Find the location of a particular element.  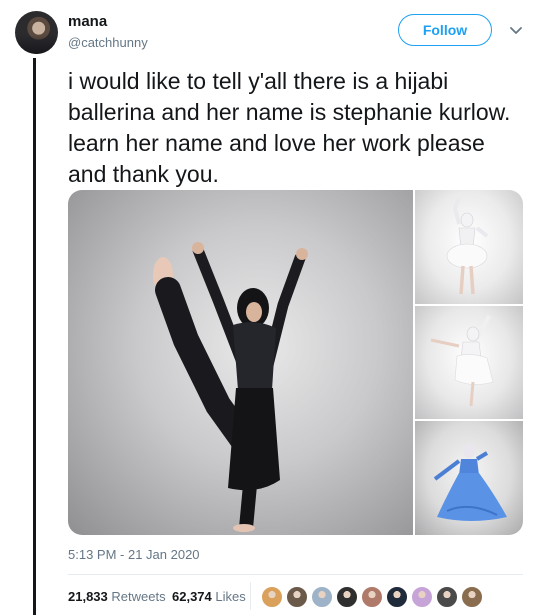

tweet-timestamp: 5:13 PM - 21 Jan 2020 is located at coordinates (134, 554).